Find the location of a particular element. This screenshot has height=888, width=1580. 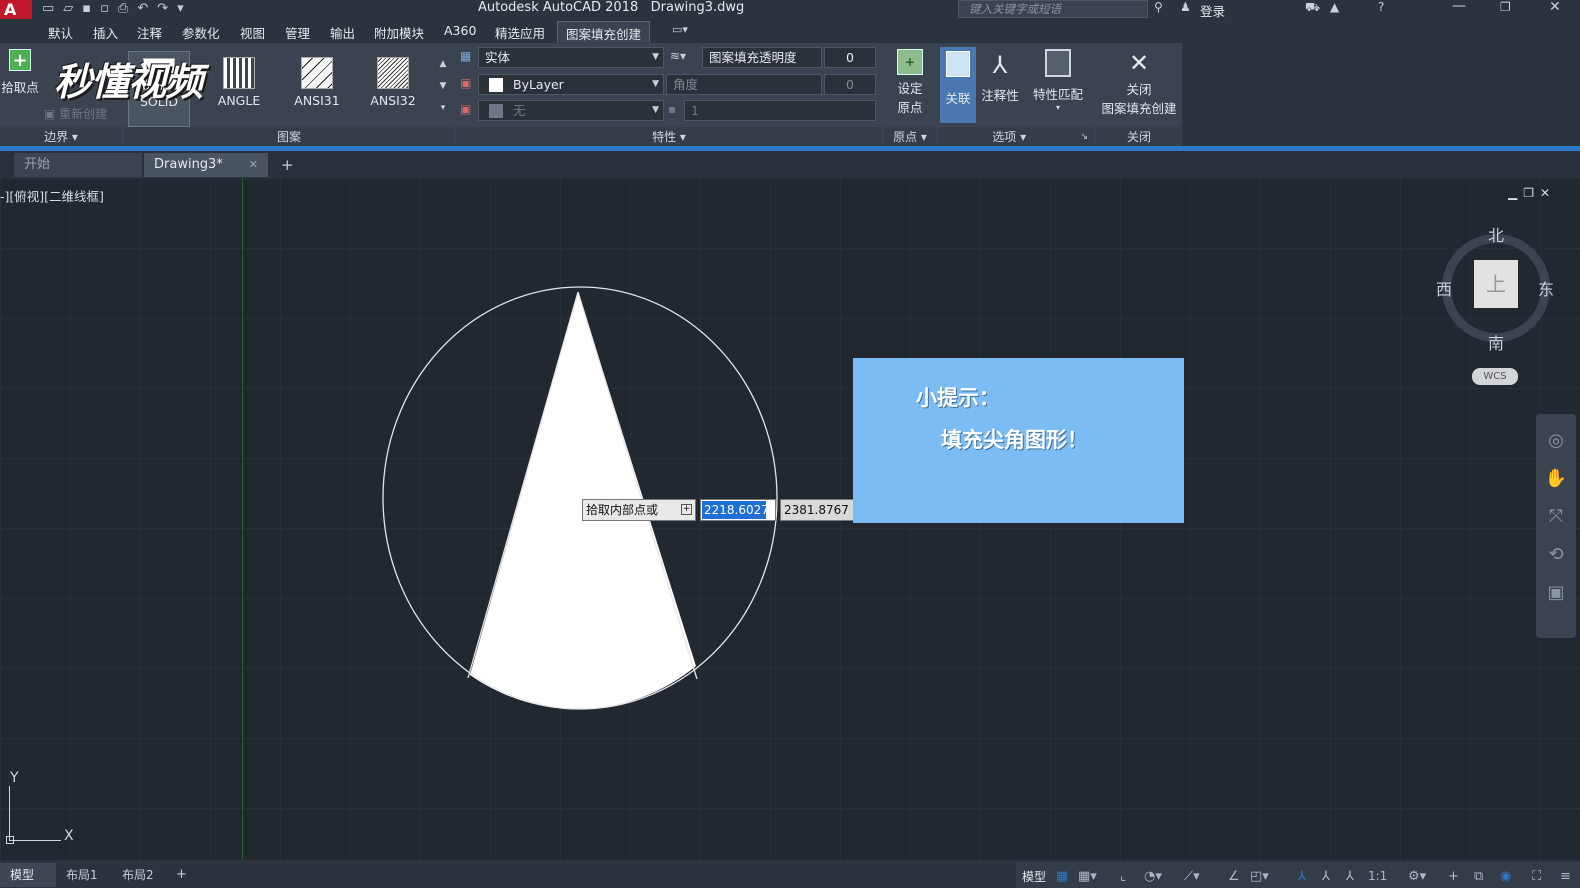

pattern-angle: ANGLE is located at coordinates (239, 89).